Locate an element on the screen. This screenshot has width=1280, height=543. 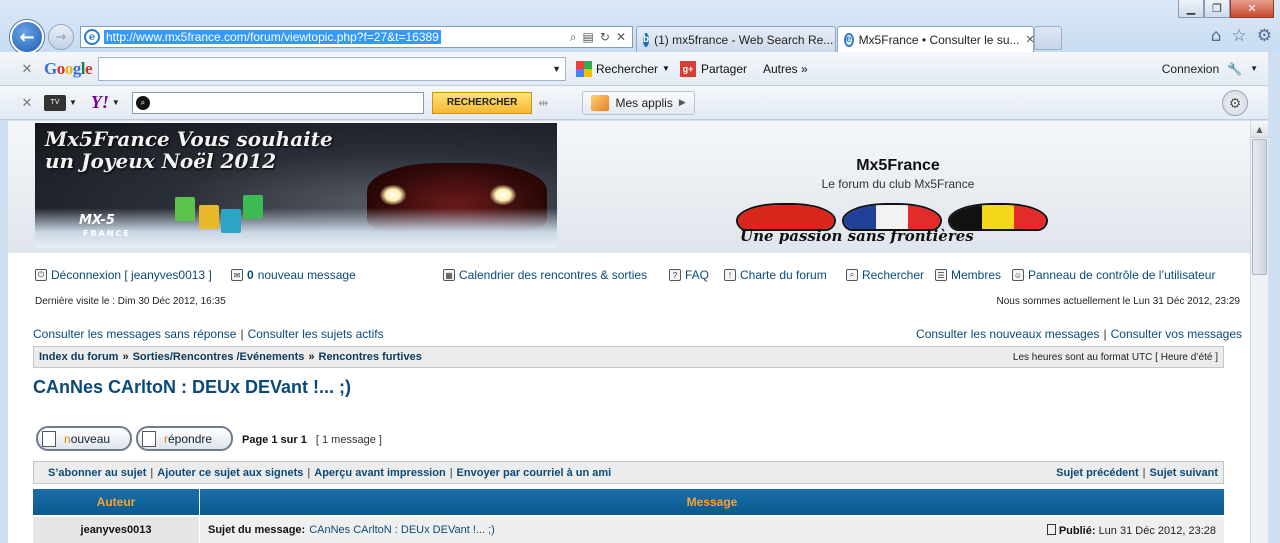
next-topic-link: Sujet suivant is located at coordinates (1184, 473).